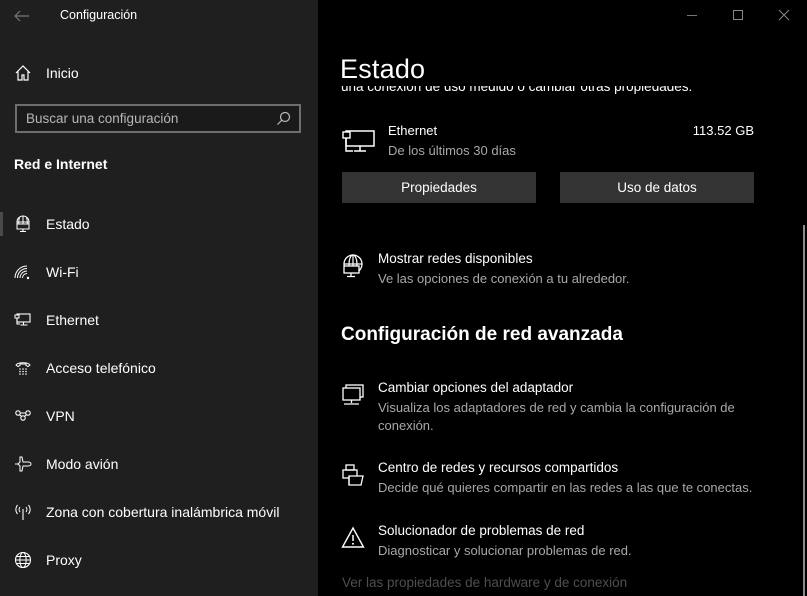 The image size is (807, 596). Describe the element at coordinates (159, 368) in the screenshot. I see `sidebar-item-acceso-telefonico: Acceso telefónico` at that location.